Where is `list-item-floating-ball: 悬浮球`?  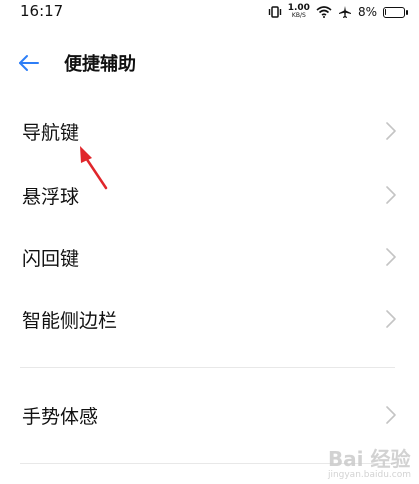
list-item-floating-ball: 悬浮球 is located at coordinates (209, 196).